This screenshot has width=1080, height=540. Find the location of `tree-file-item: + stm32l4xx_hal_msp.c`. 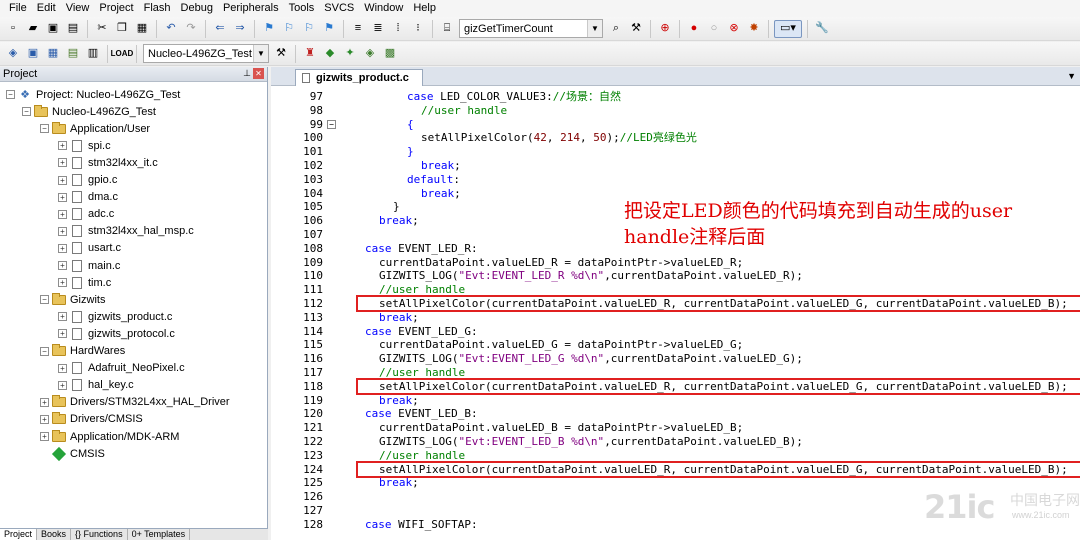

tree-file-item: + stm32l4xx_hal_msp.c is located at coordinates (126, 231).